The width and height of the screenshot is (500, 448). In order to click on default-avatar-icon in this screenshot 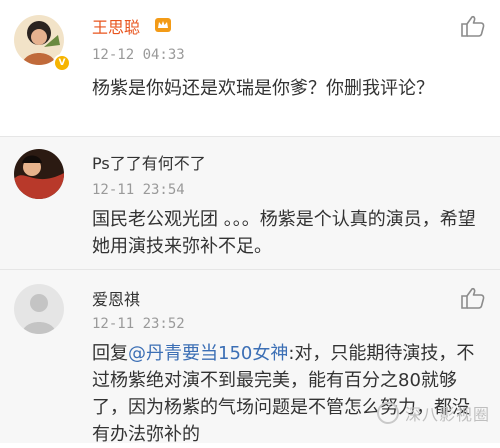, I will do `click(39, 309)`.